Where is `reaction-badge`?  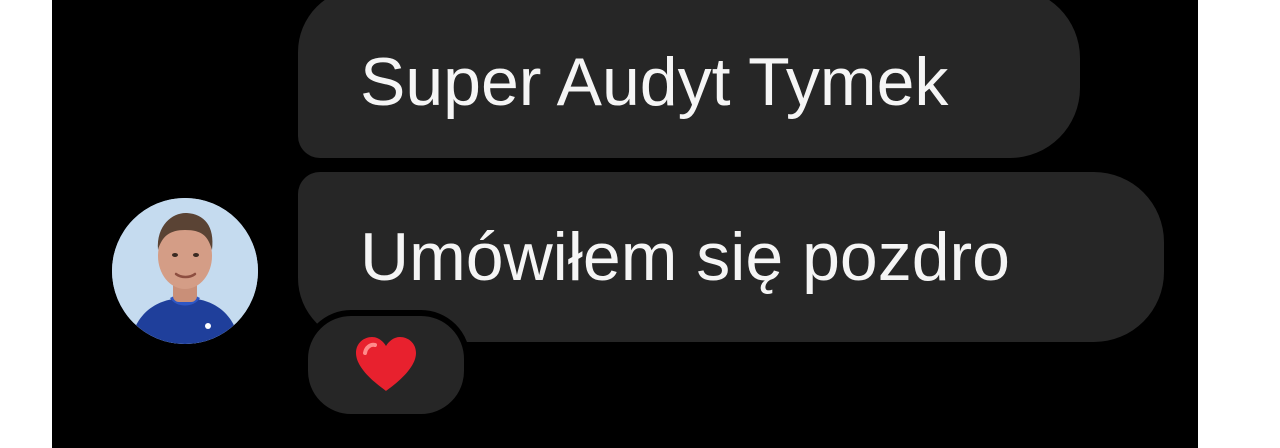 reaction-badge is located at coordinates (386, 365).